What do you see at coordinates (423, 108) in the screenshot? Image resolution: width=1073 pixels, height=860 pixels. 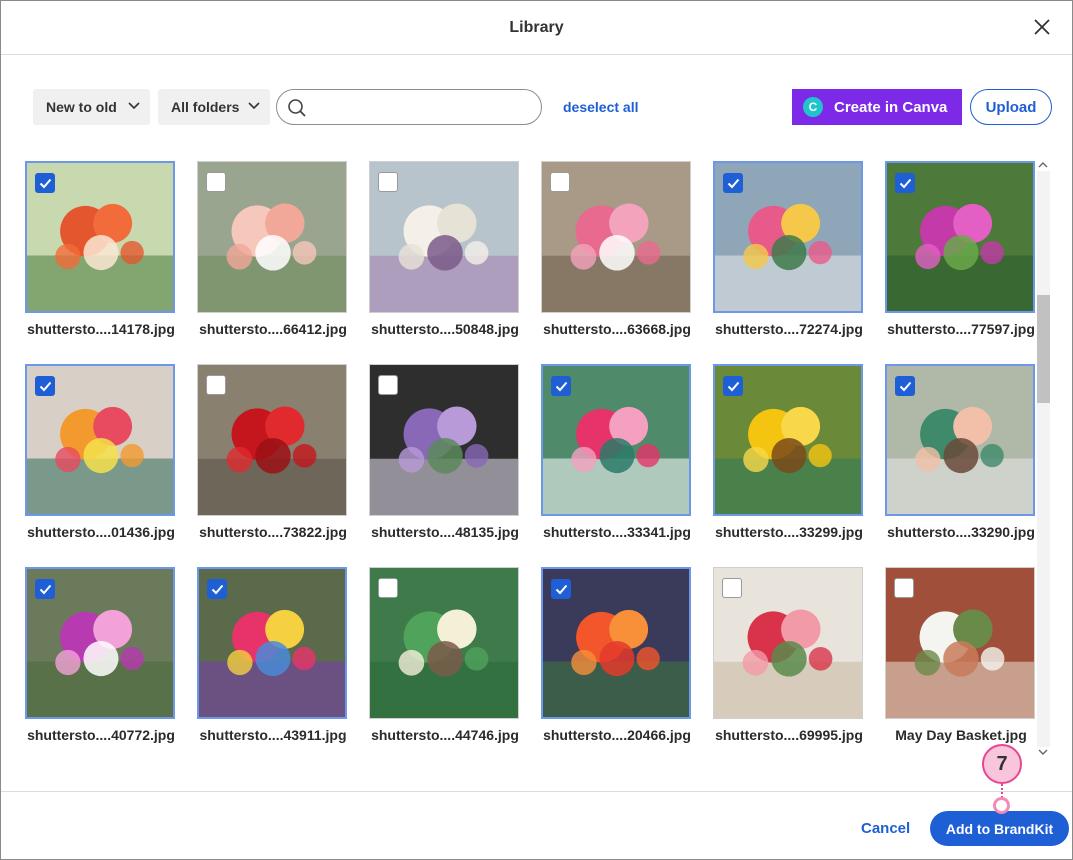 I see `search-input` at bounding box center [423, 108].